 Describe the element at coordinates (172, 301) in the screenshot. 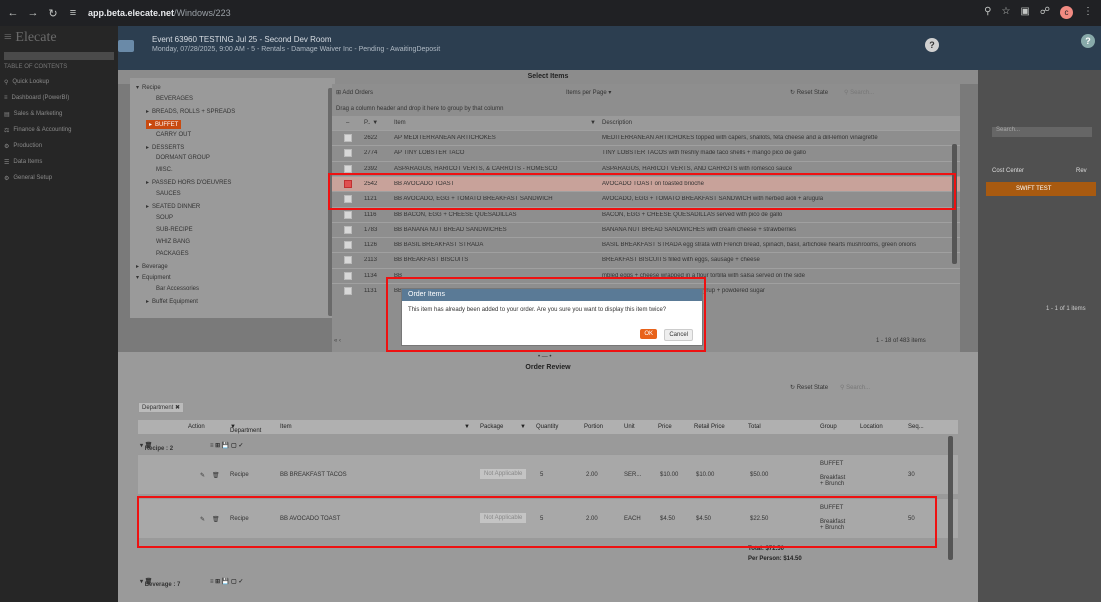

I see `tree-node: ▸ Buffet Equipment` at that location.